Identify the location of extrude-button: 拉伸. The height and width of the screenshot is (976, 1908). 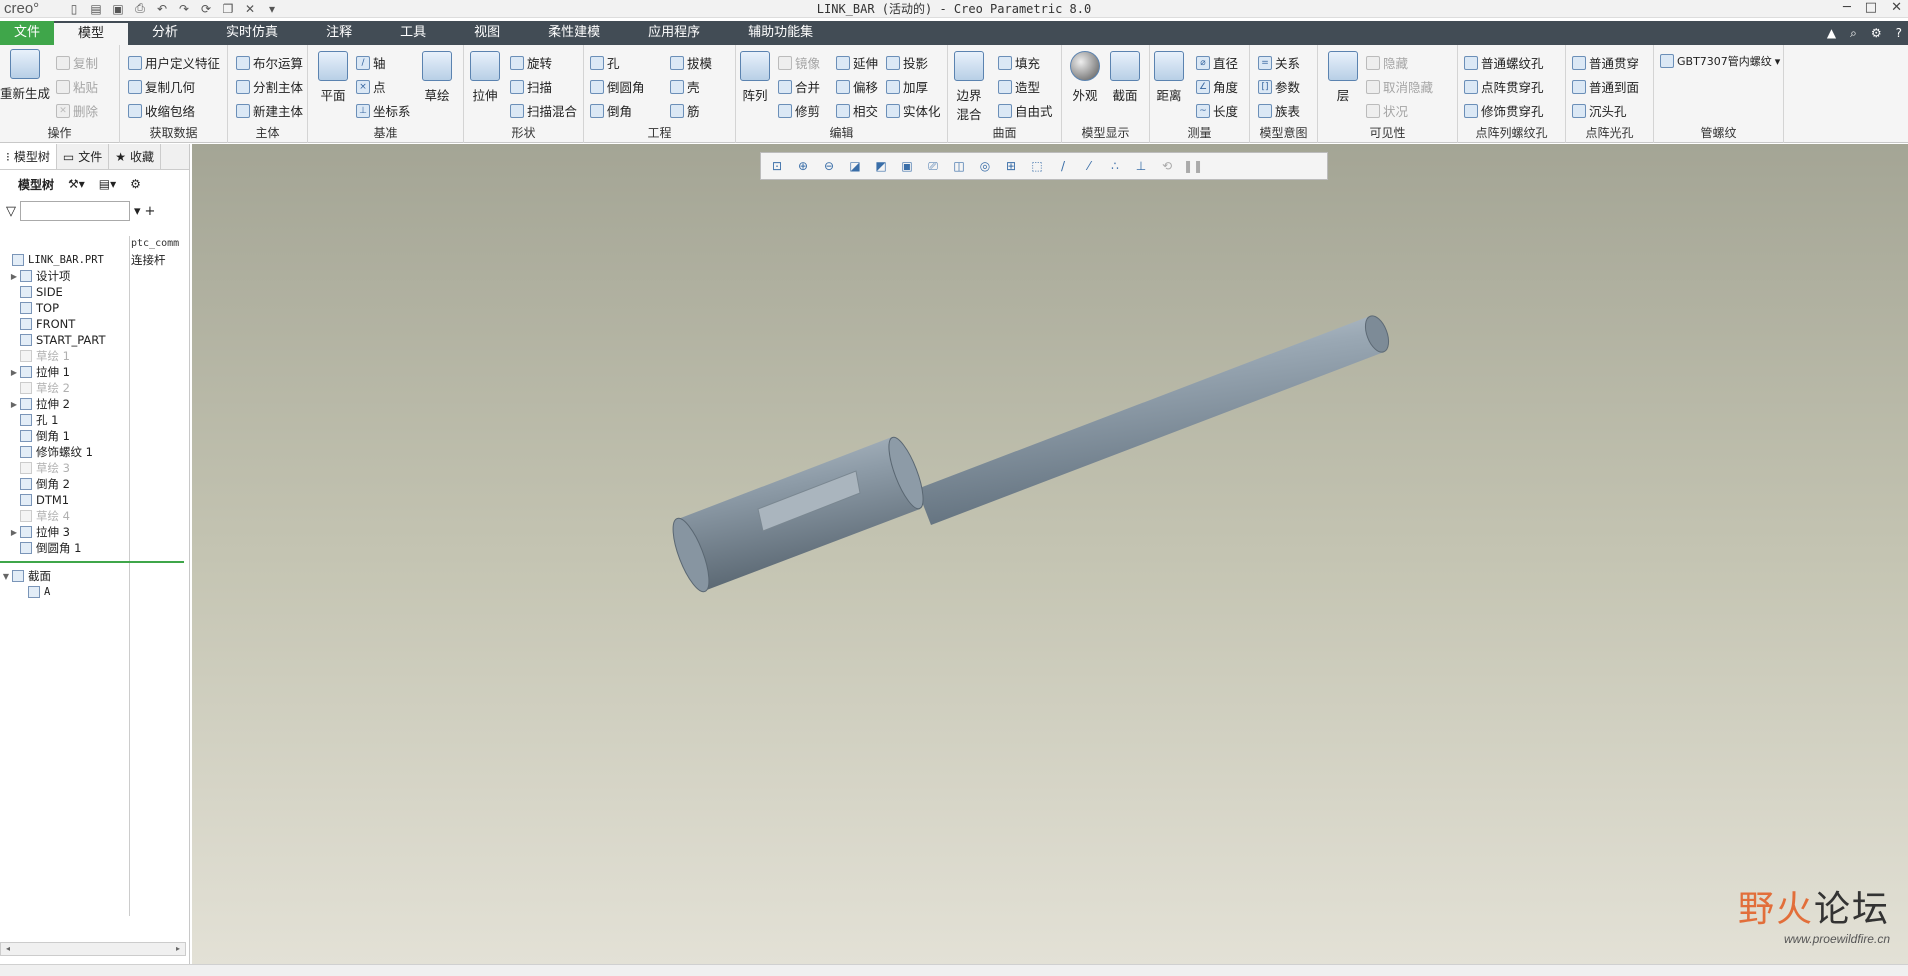
(485, 77).